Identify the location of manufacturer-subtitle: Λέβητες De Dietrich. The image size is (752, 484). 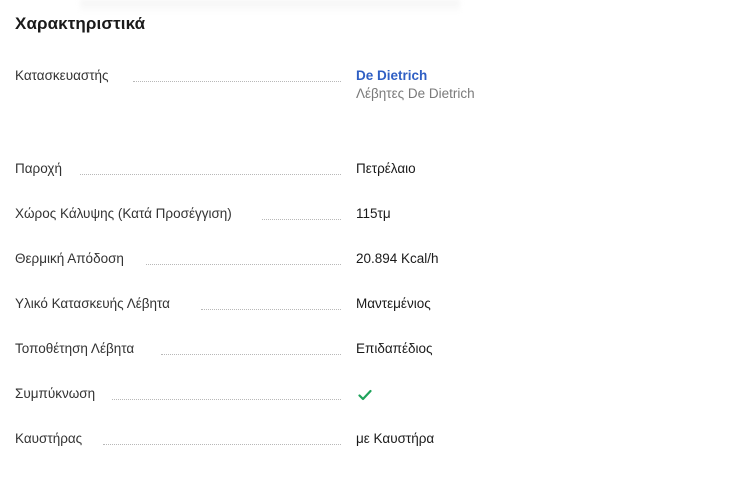
(415, 93).